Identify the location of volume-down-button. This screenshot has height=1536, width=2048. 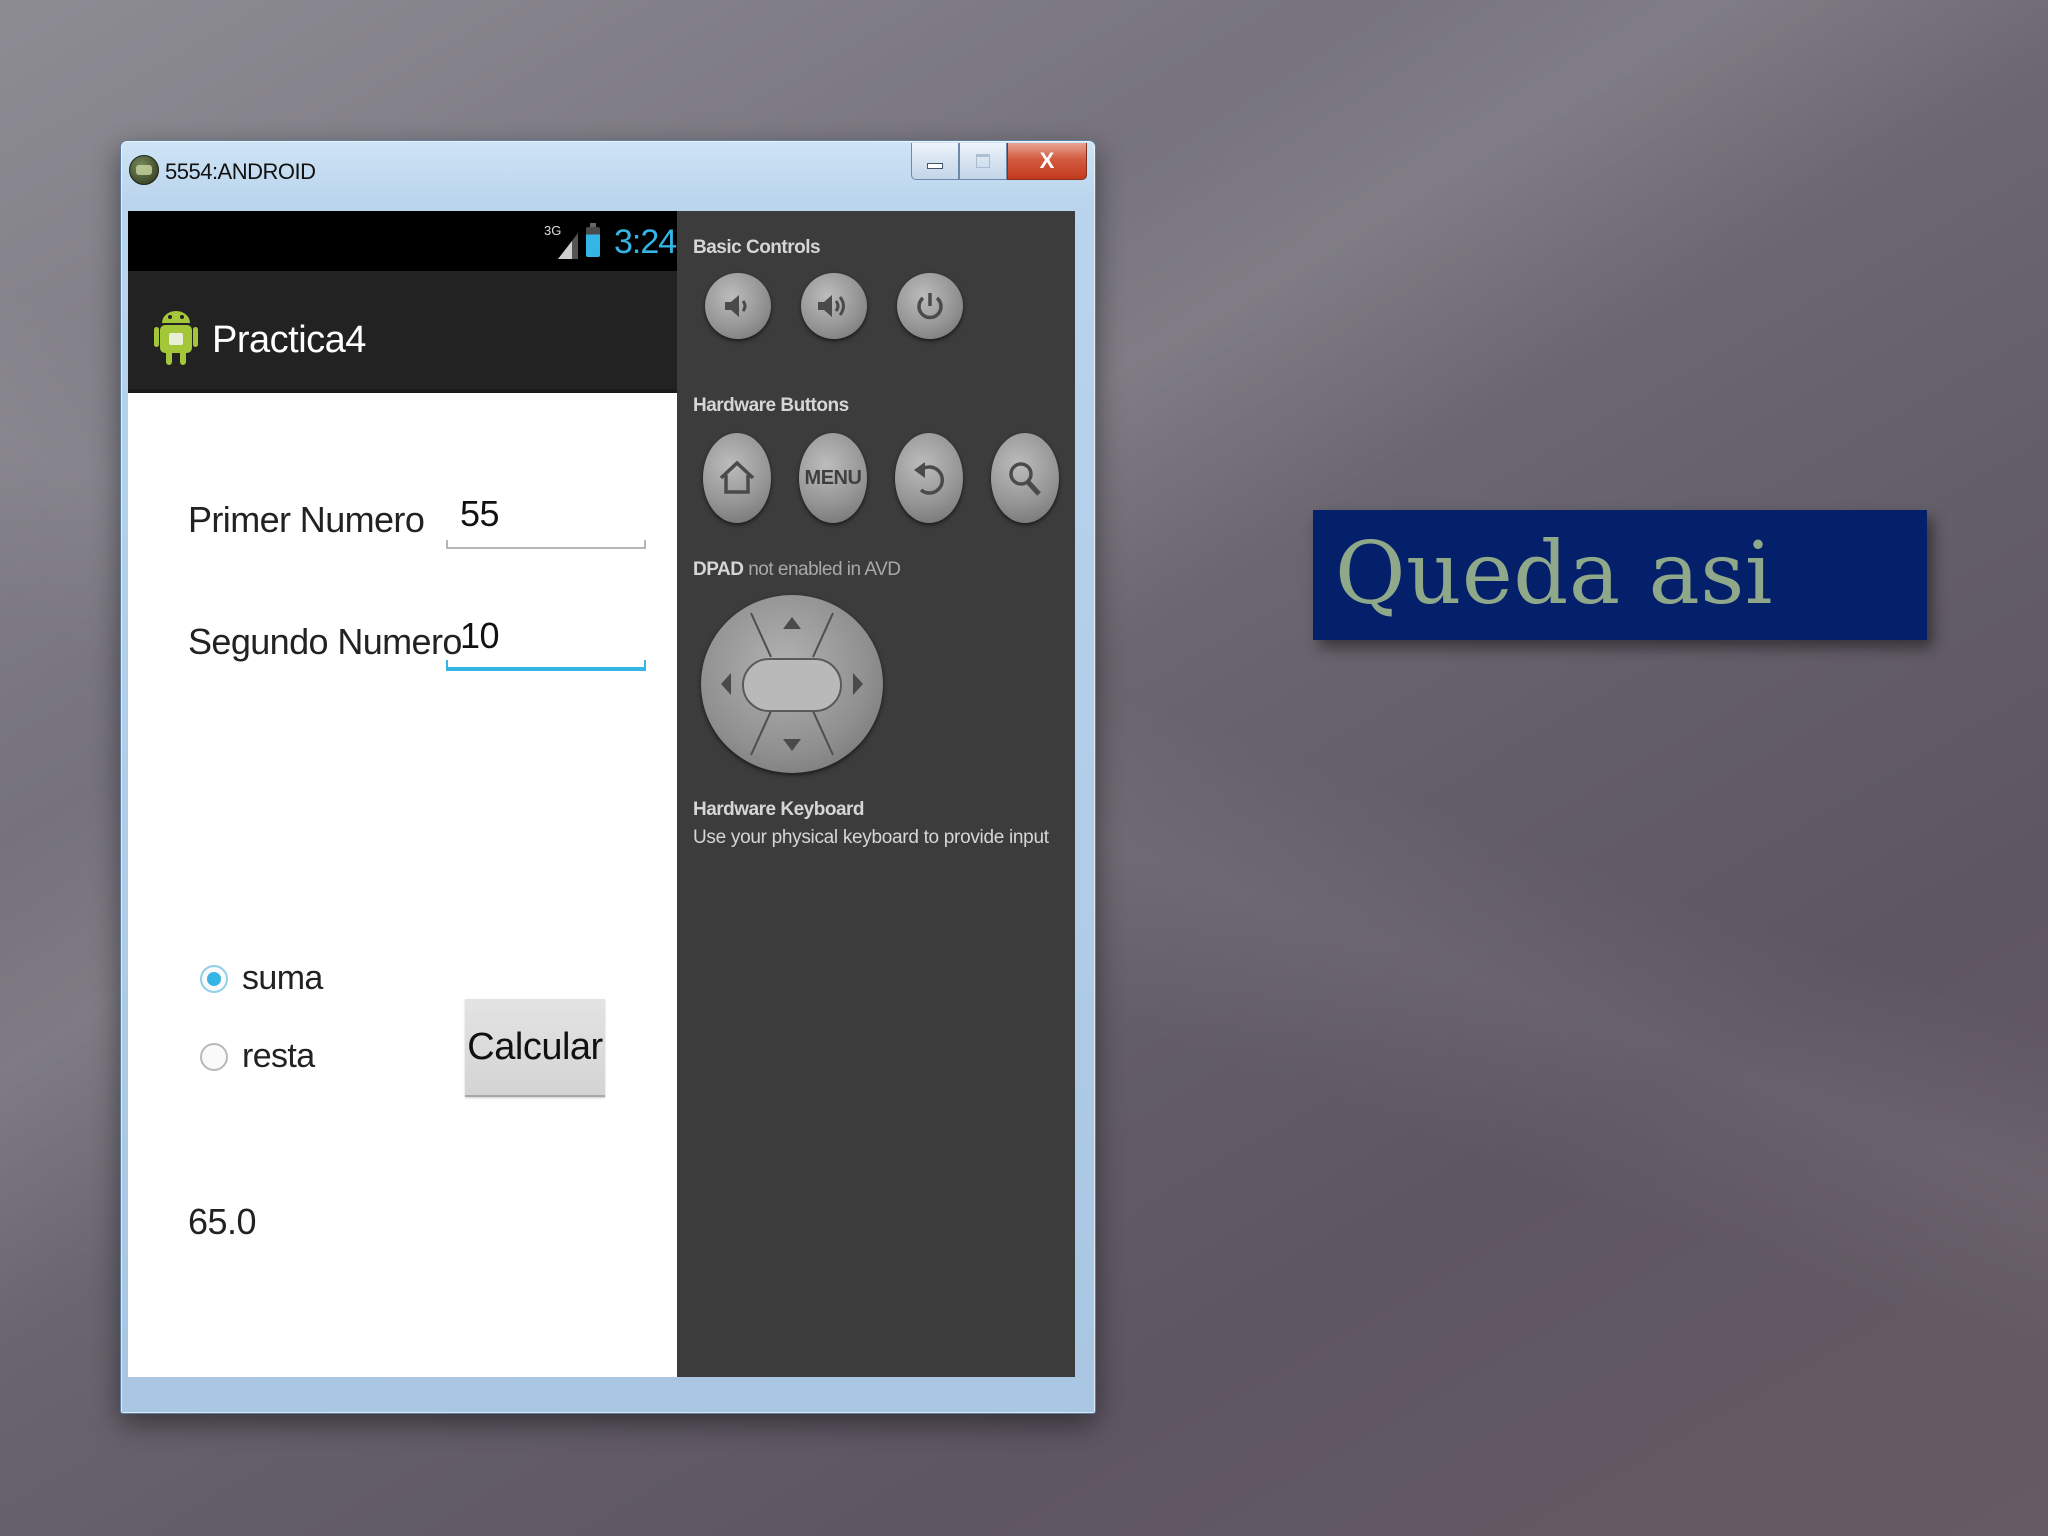
(738, 306).